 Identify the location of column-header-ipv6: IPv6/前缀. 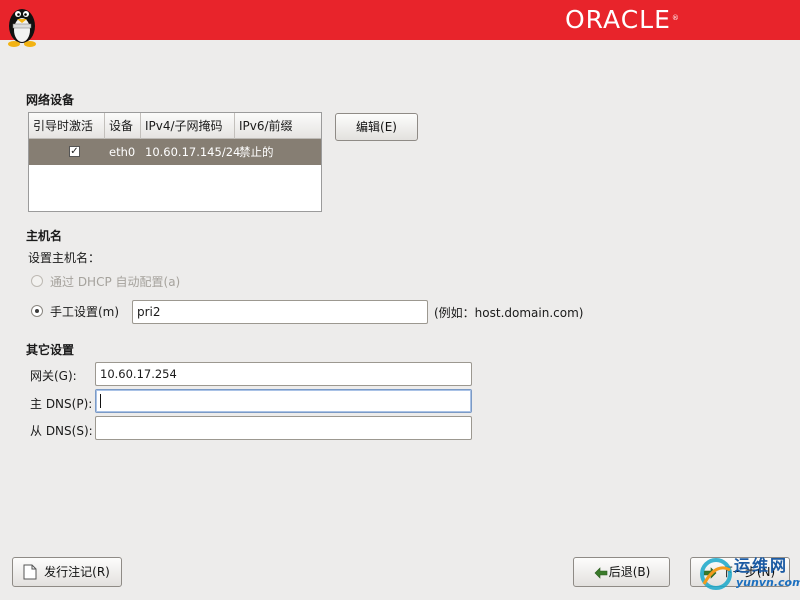
(278, 126).